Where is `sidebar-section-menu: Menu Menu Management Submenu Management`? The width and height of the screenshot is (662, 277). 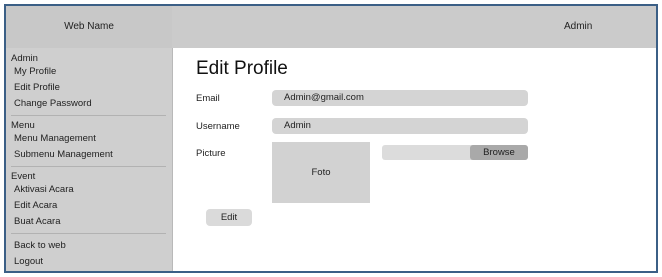 sidebar-section-menu: Menu Menu Management Submenu Management is located at coordinates (89, 141).